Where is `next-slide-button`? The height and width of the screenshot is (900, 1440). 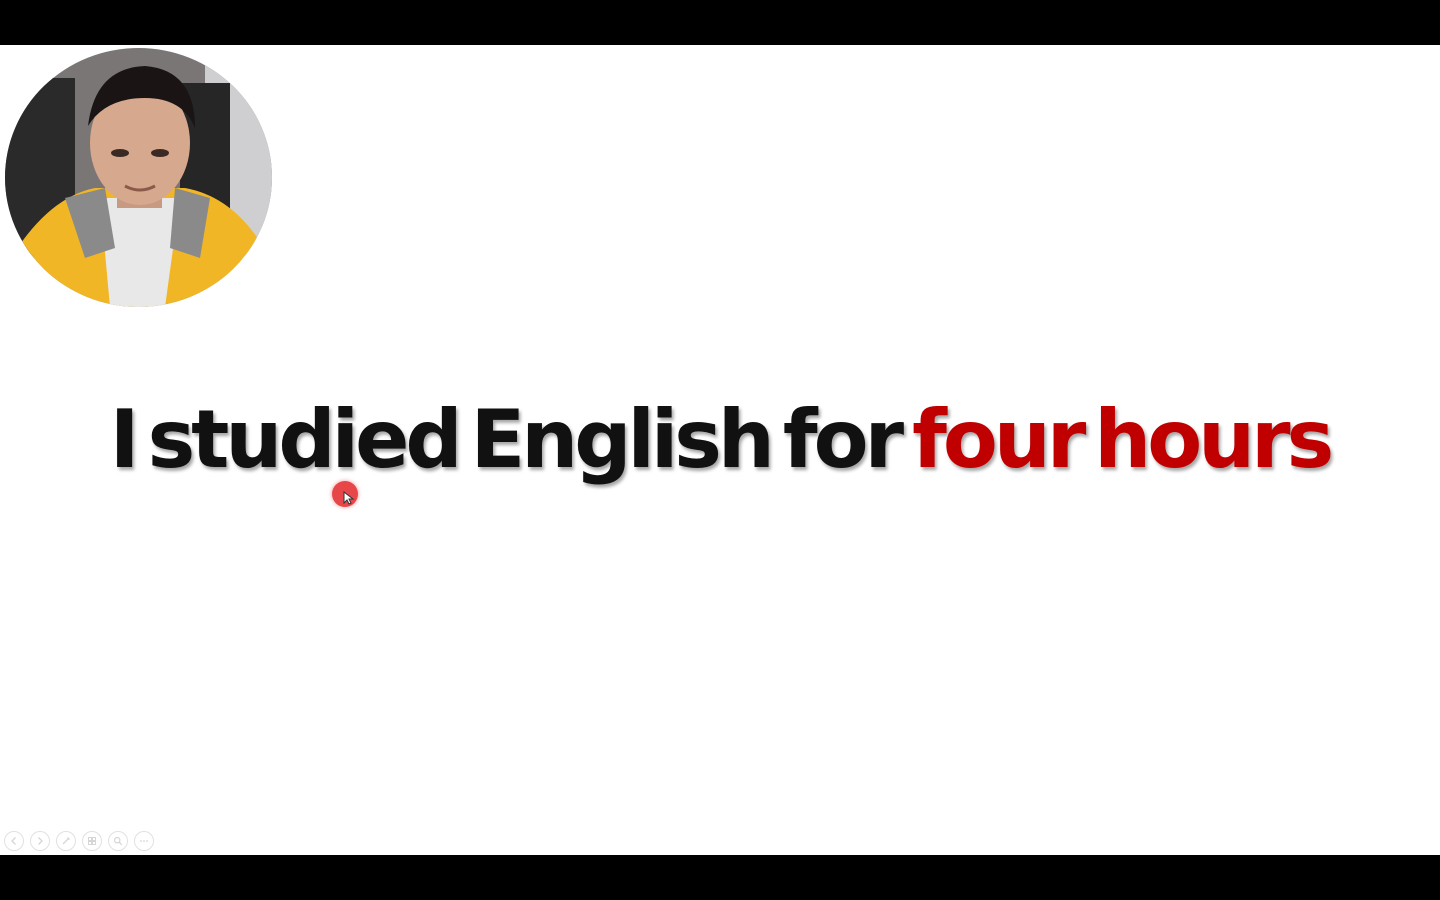 next-slide-button is located at coordinates (40, 841).